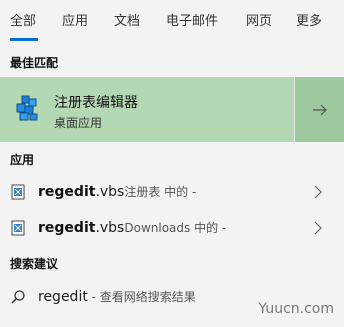 The width and height of the screenshot is (344, 327). What do you see at coordinates (23, 21) in the screenshot?
I see `tab-all-label: 全部` at bounding box center [23, 21].